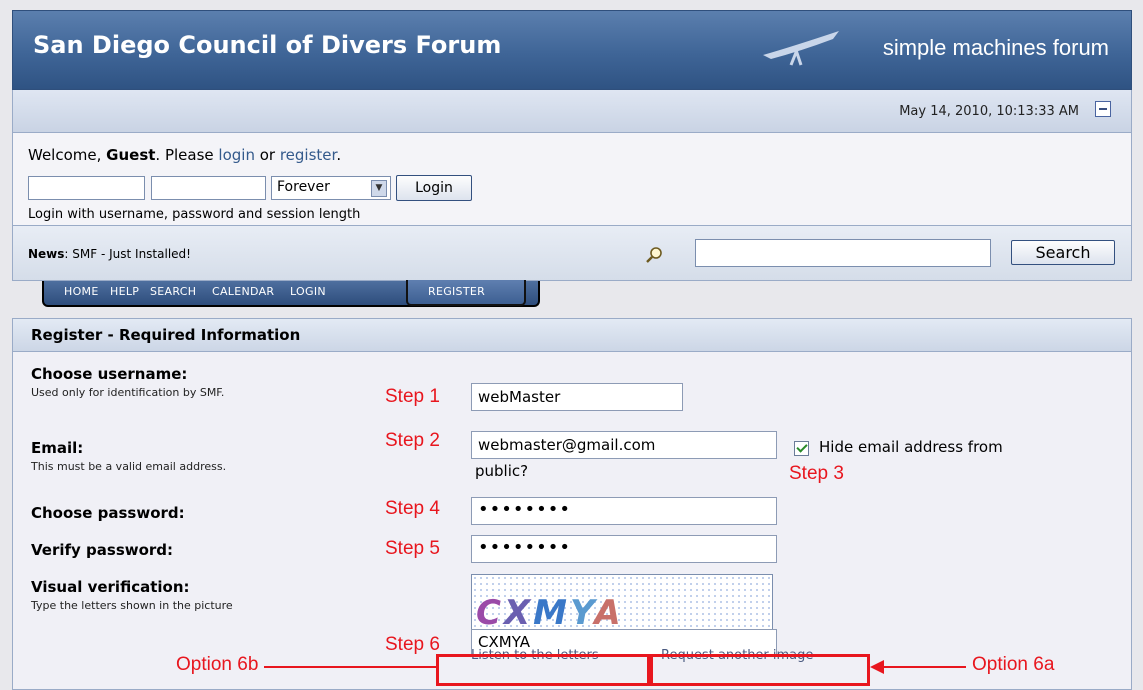  I want to click on smf-brand: simple machines forum, so click(995, 47).